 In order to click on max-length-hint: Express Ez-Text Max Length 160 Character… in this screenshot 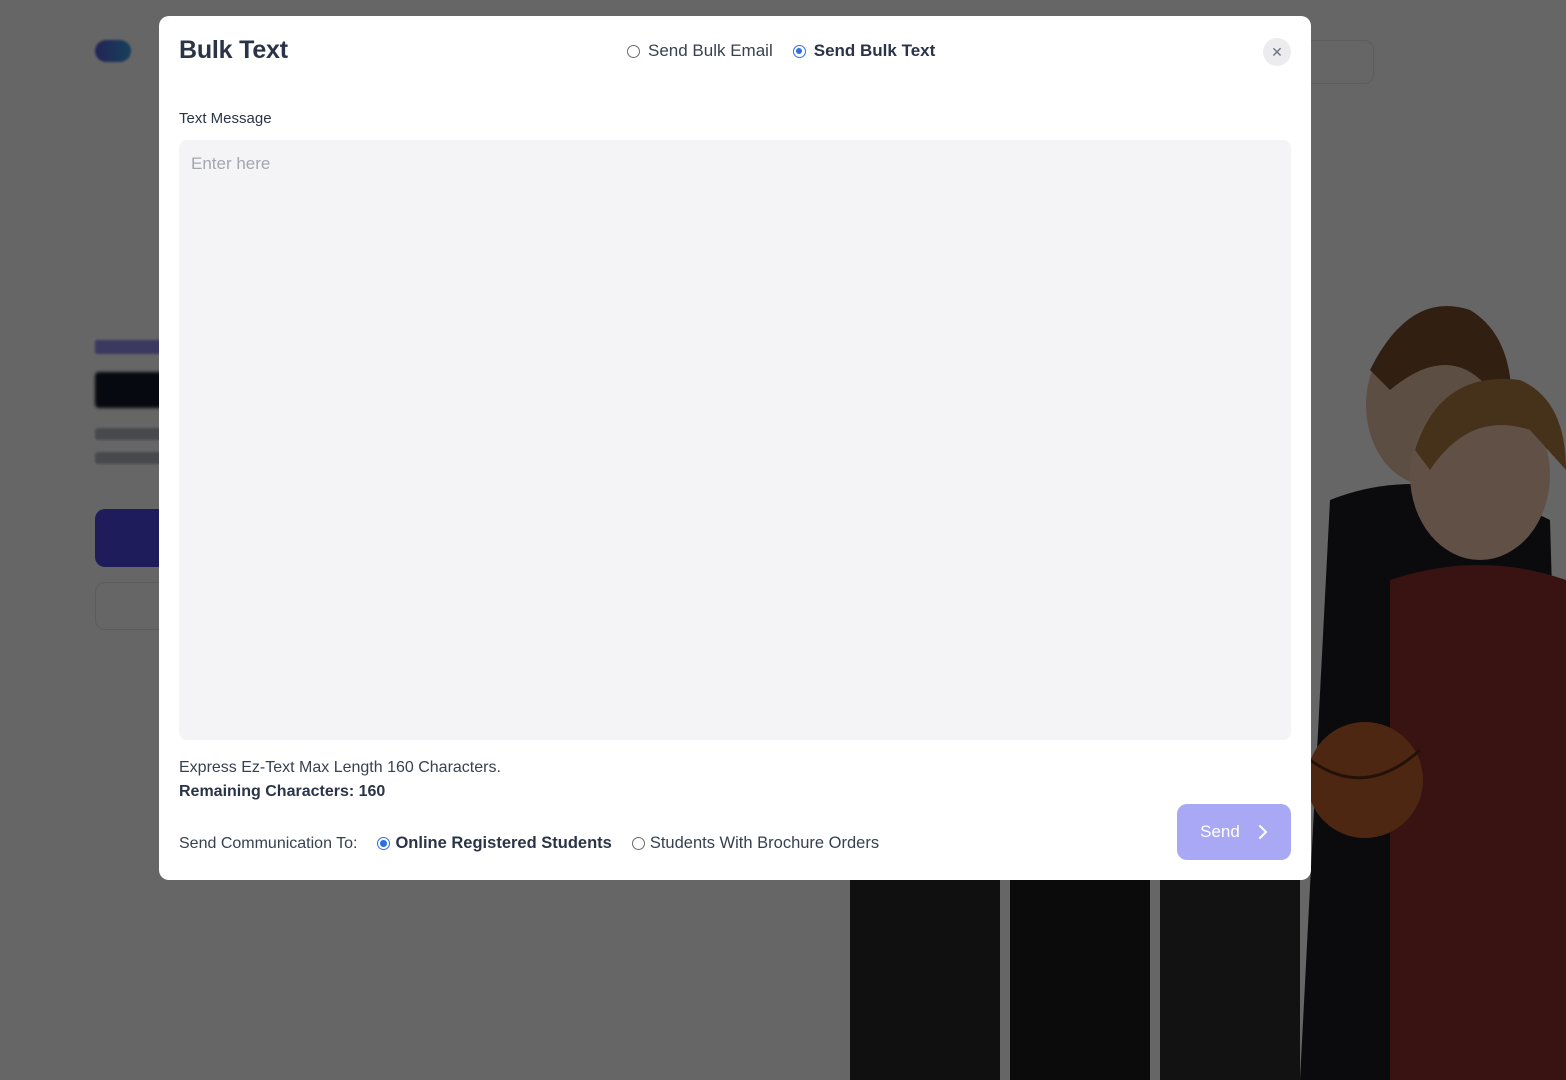, I will do `click(340, 767)`.